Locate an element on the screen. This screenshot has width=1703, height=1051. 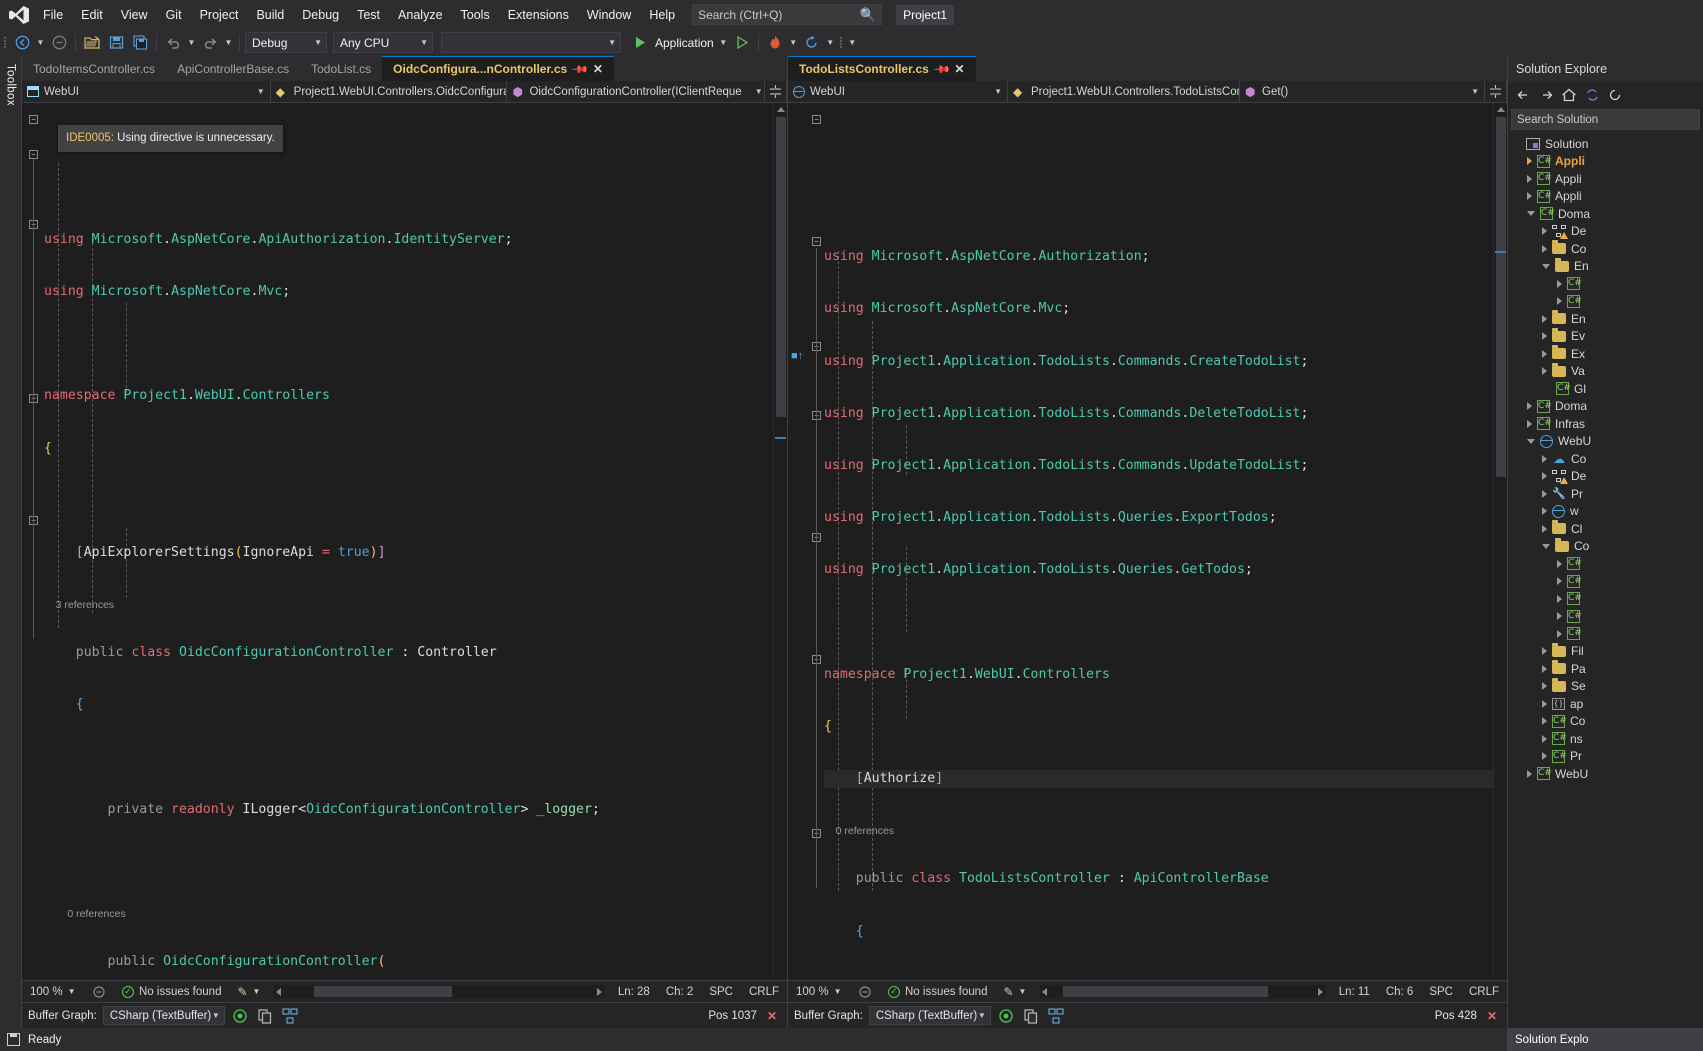
buffer-graph-icon is located at coordinates (1056, 1015).